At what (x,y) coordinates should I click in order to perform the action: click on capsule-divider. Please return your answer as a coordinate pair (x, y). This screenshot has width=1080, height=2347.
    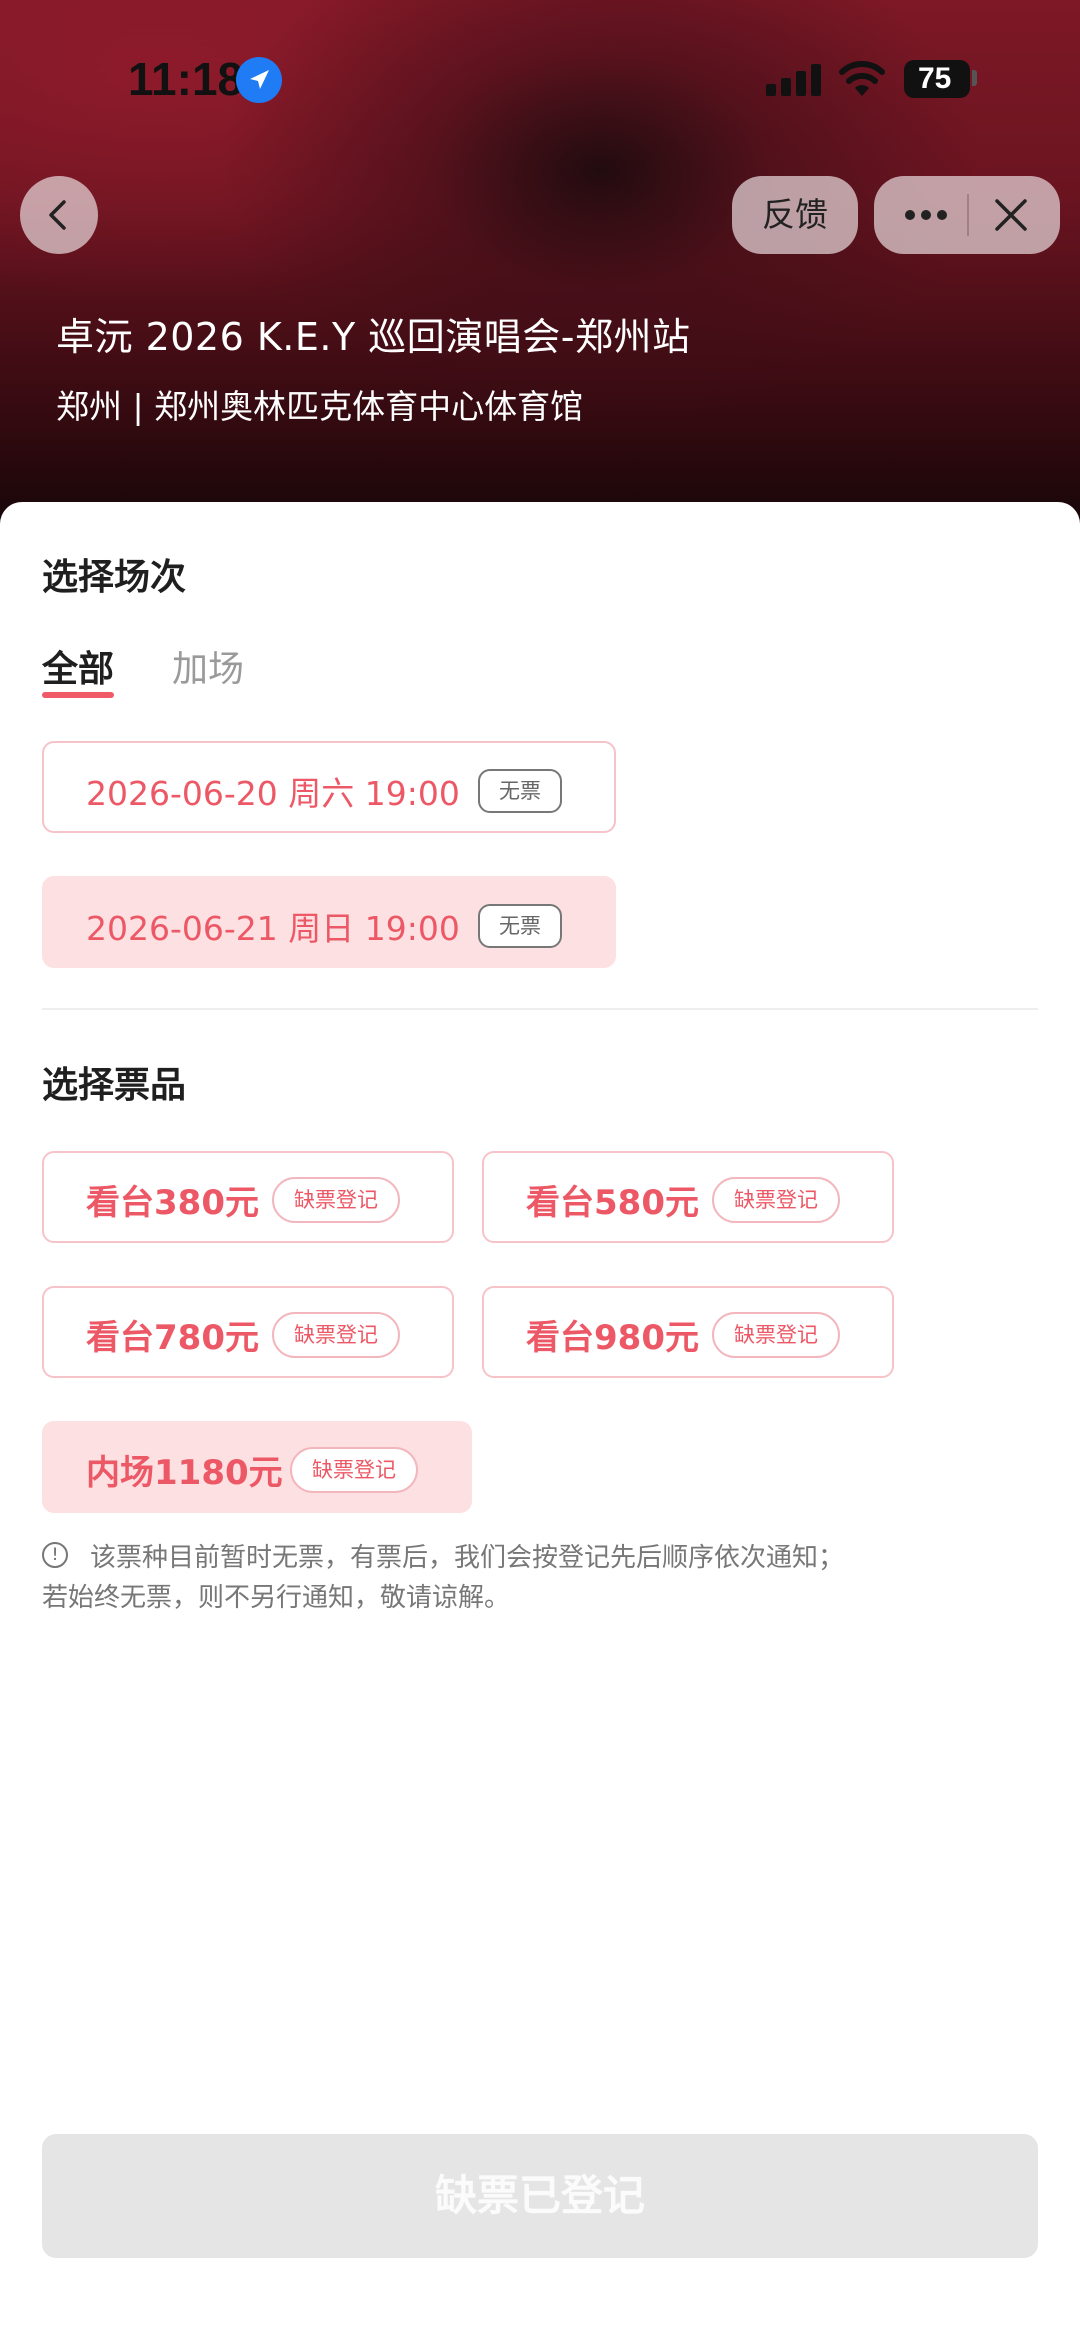
    Looking at the image, I should click on (968, 215).